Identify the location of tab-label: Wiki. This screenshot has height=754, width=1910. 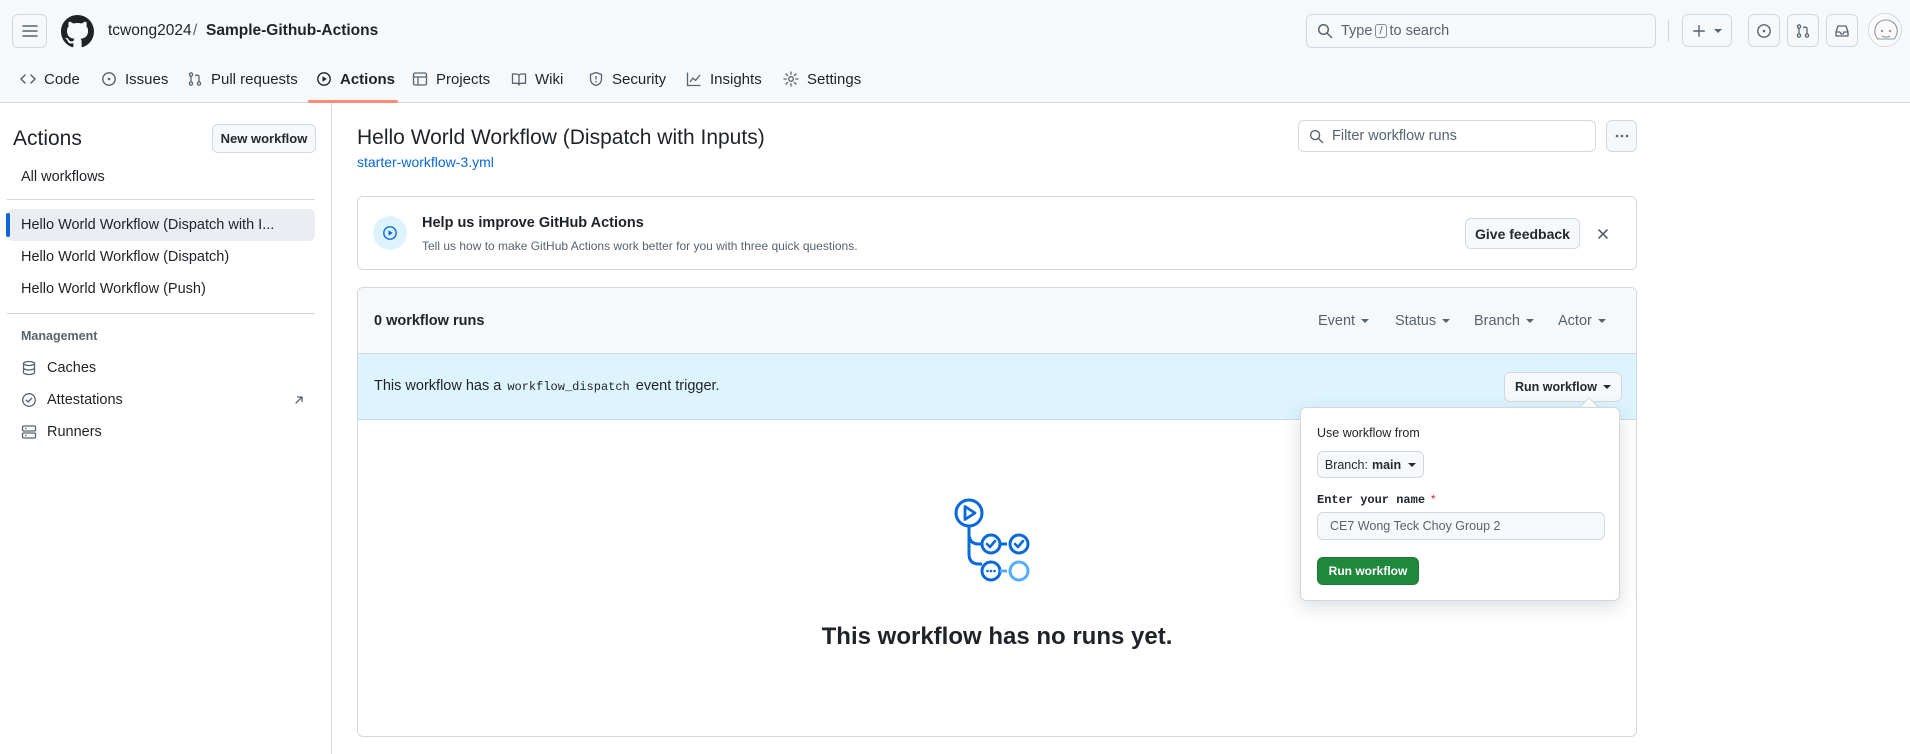
(549, 79).